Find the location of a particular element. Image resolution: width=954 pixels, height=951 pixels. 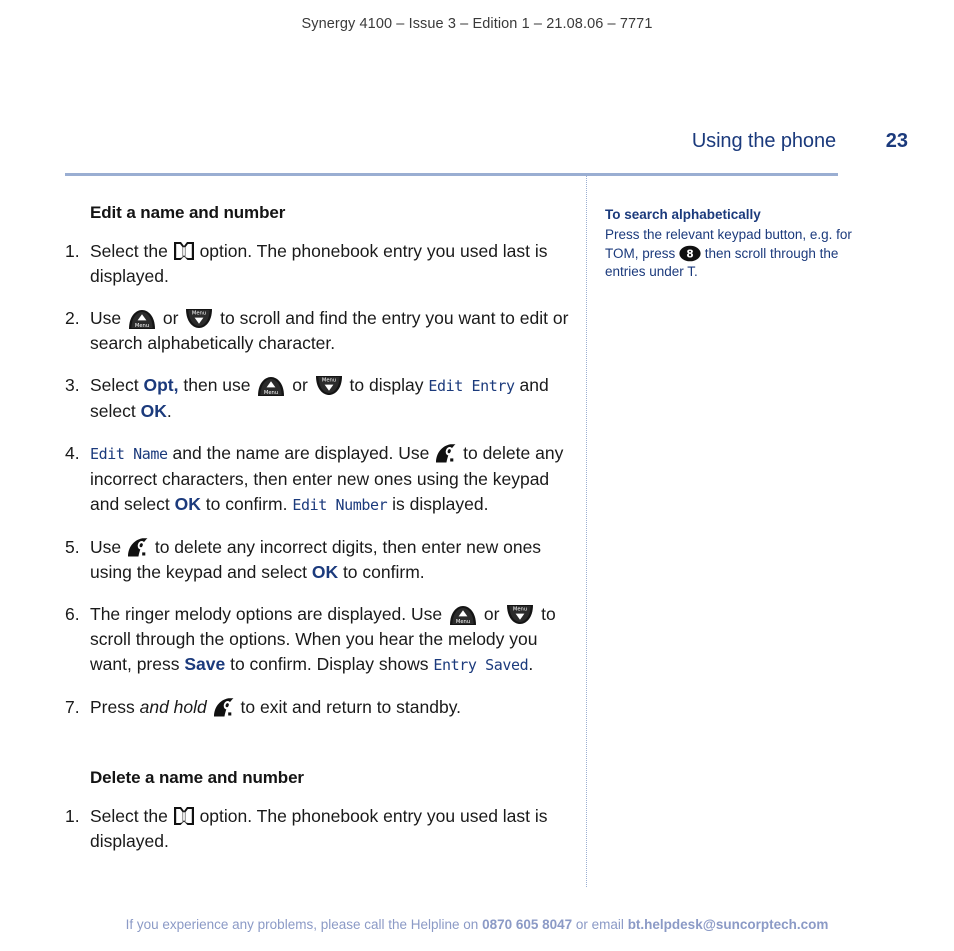

step-number: 3. is located at coordinates (72, 385).